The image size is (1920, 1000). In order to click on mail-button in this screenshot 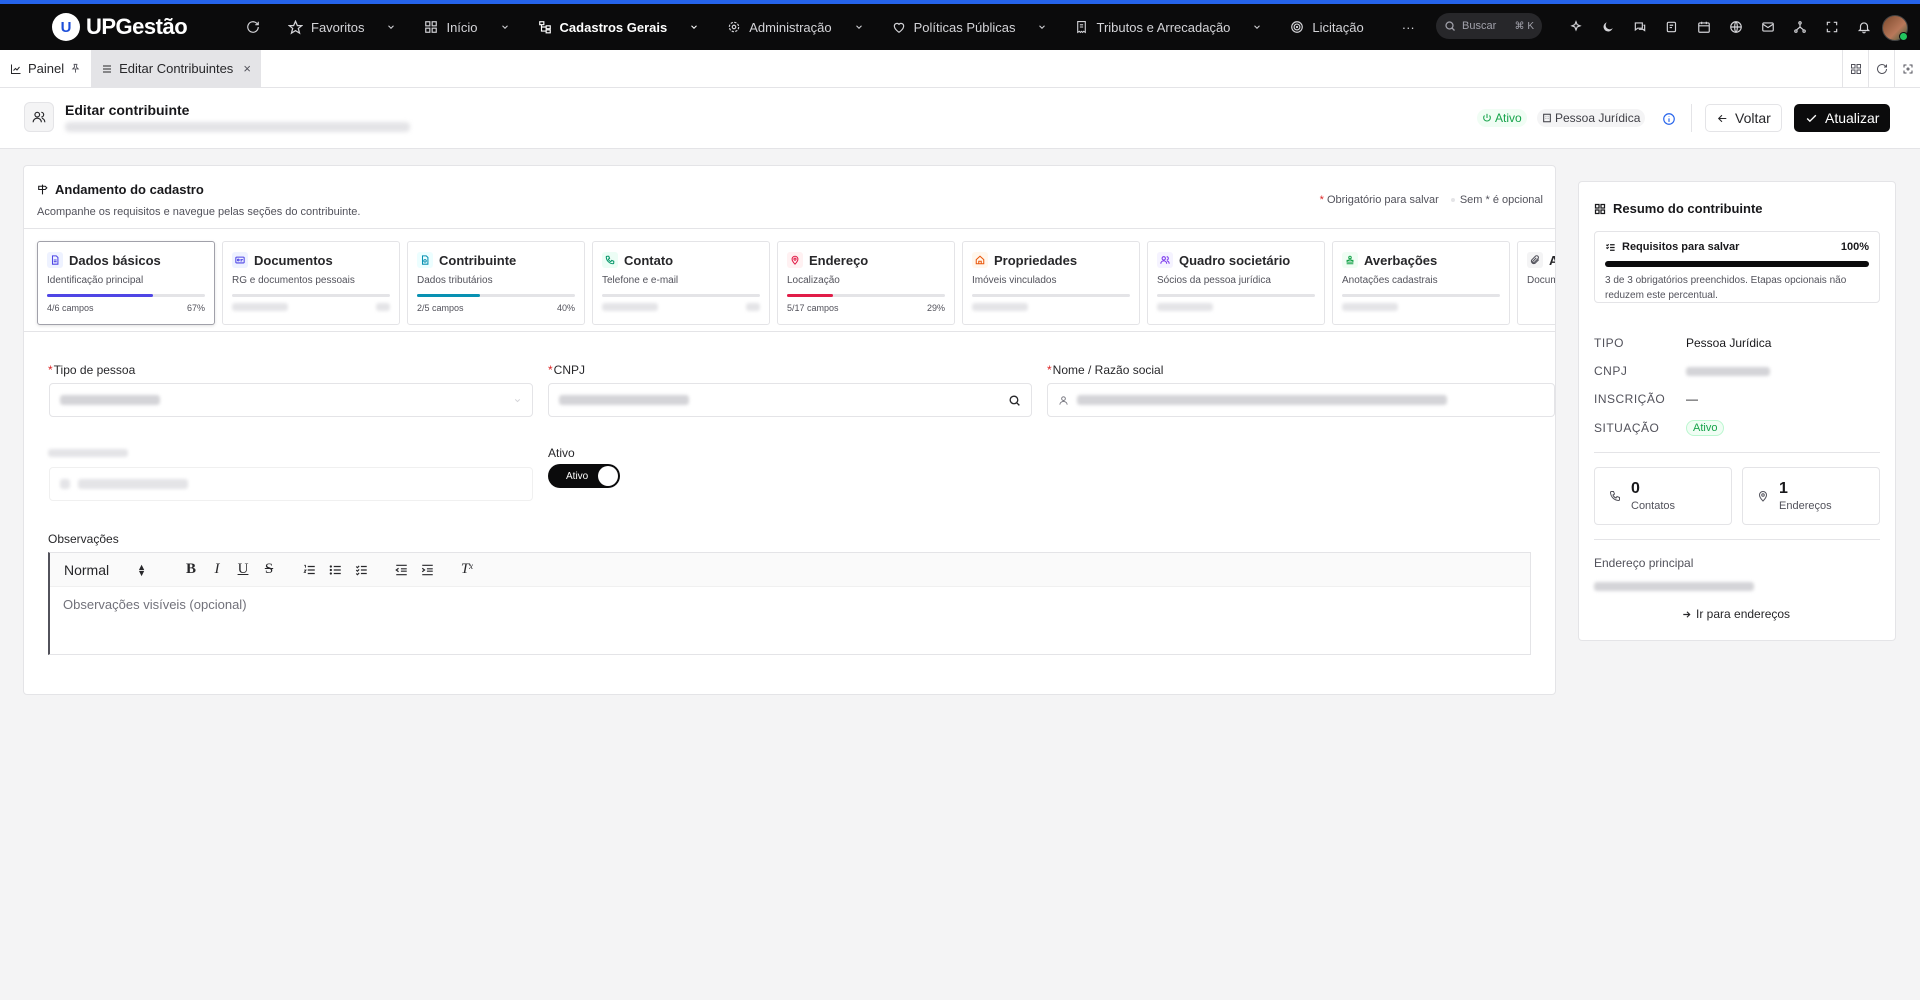, I will do `click(1768, 27)`.